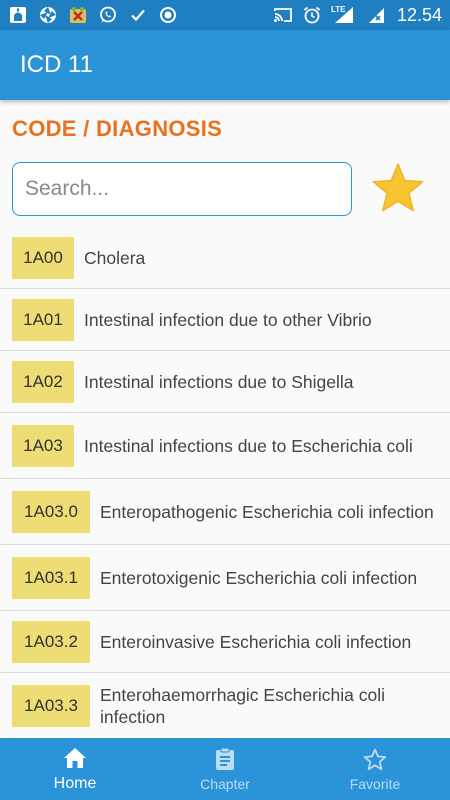 The height and width of the screenshot is (800, 450). What do you see at coordinates (78, 15) in the screenshot?
I see `game-icon` at bounding box center [78, 15].